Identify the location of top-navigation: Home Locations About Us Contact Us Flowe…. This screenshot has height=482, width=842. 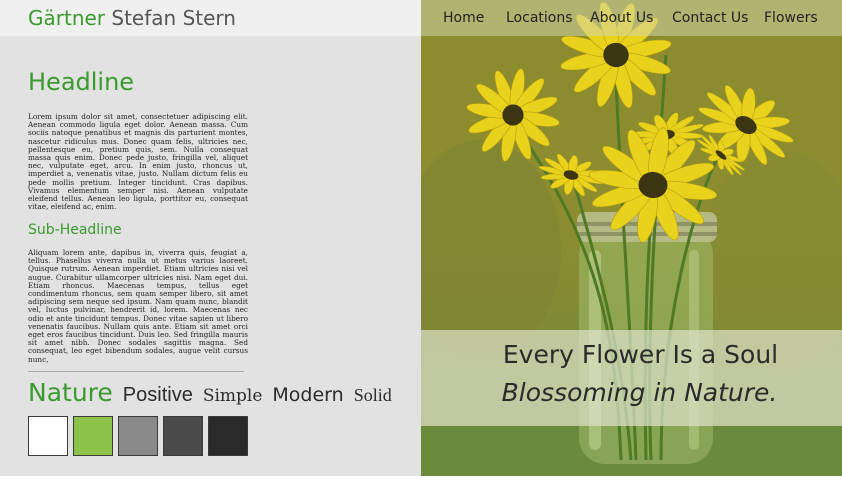
(631, 18).